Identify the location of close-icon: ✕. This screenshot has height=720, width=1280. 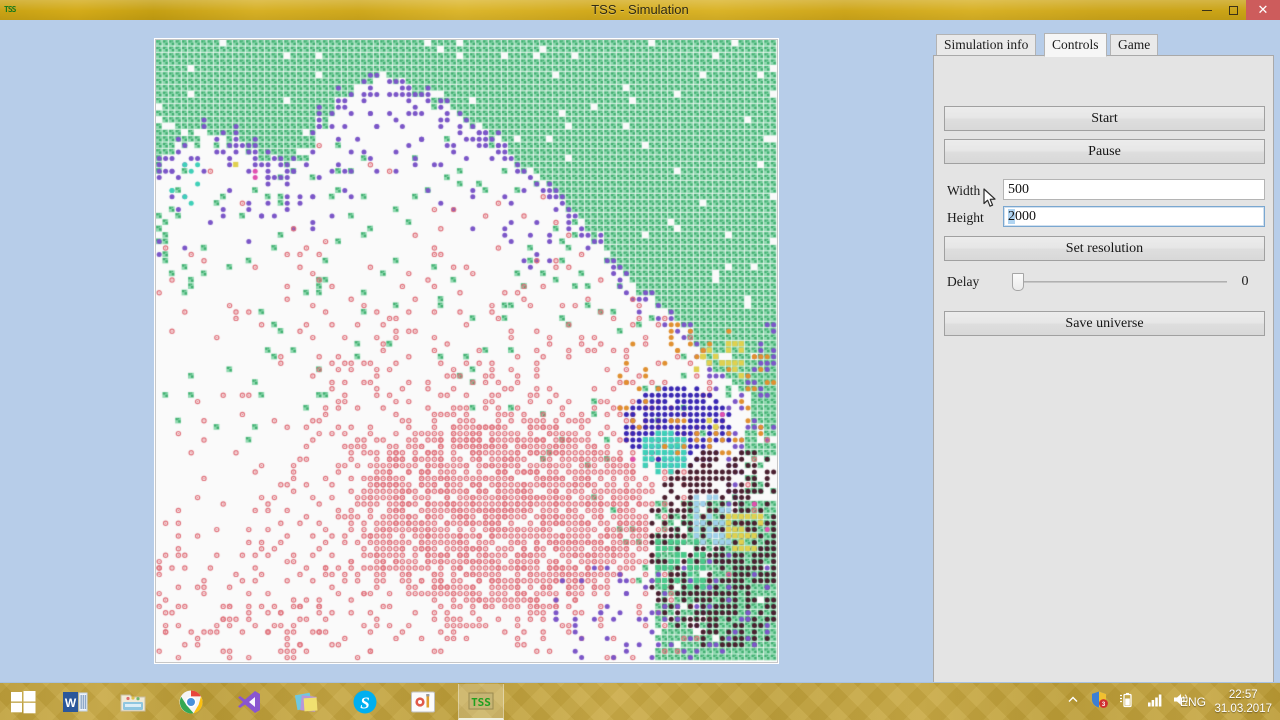
(1263, 9).